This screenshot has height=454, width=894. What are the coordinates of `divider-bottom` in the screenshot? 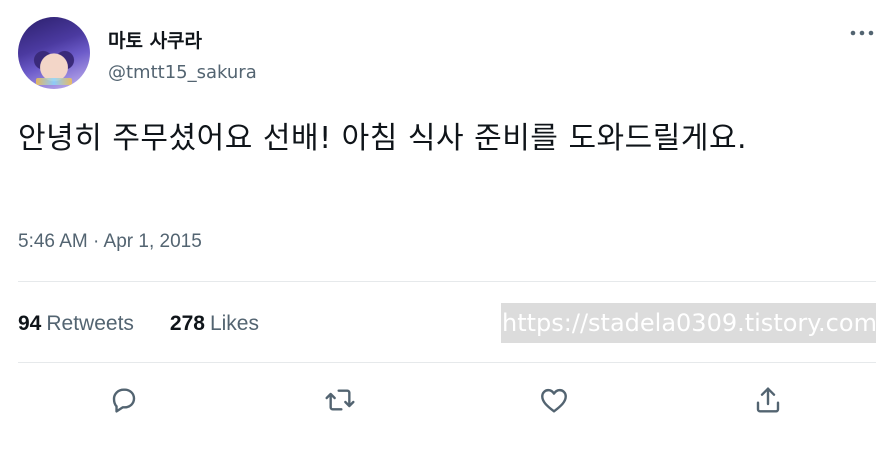 It's located at (447, 362).